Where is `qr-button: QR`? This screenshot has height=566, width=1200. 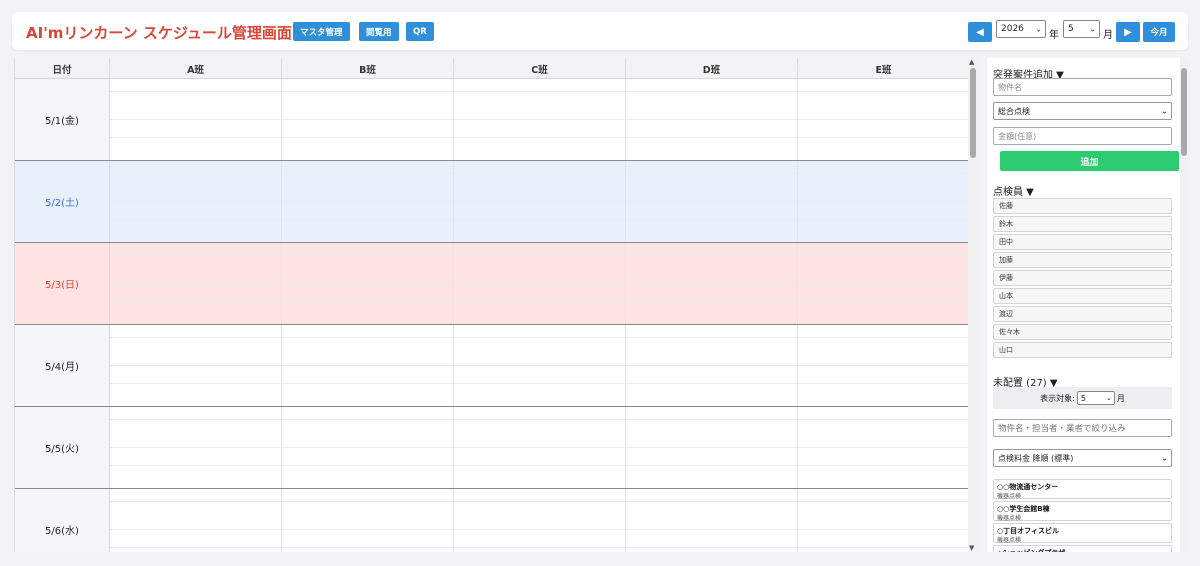 qr-button: QR is located at coordinates (420, 31).